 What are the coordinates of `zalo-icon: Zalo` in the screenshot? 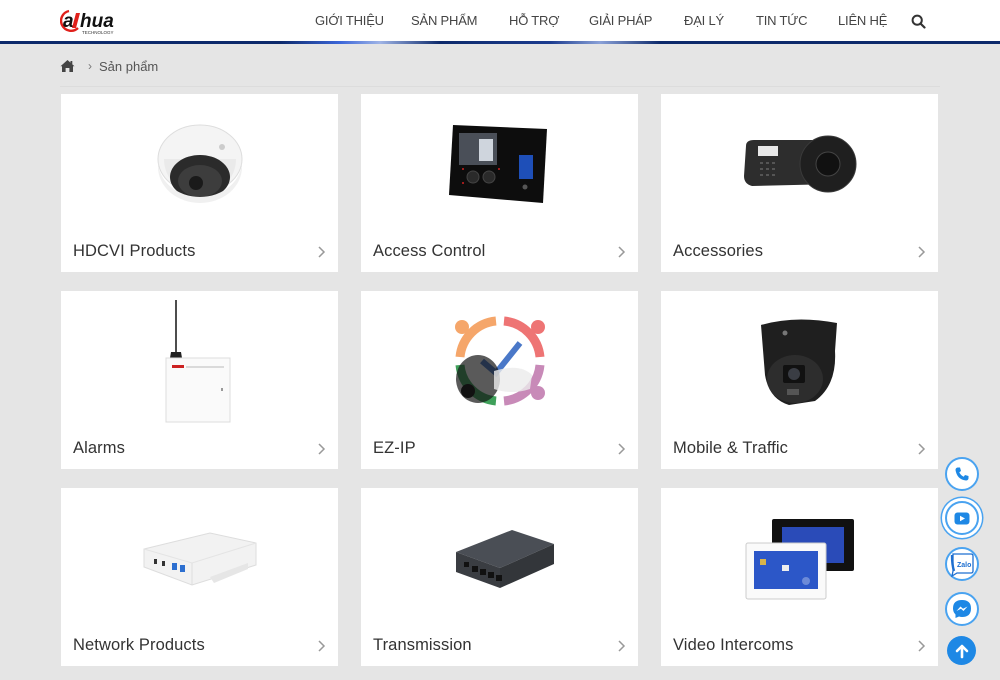 It's located at (962, 565).